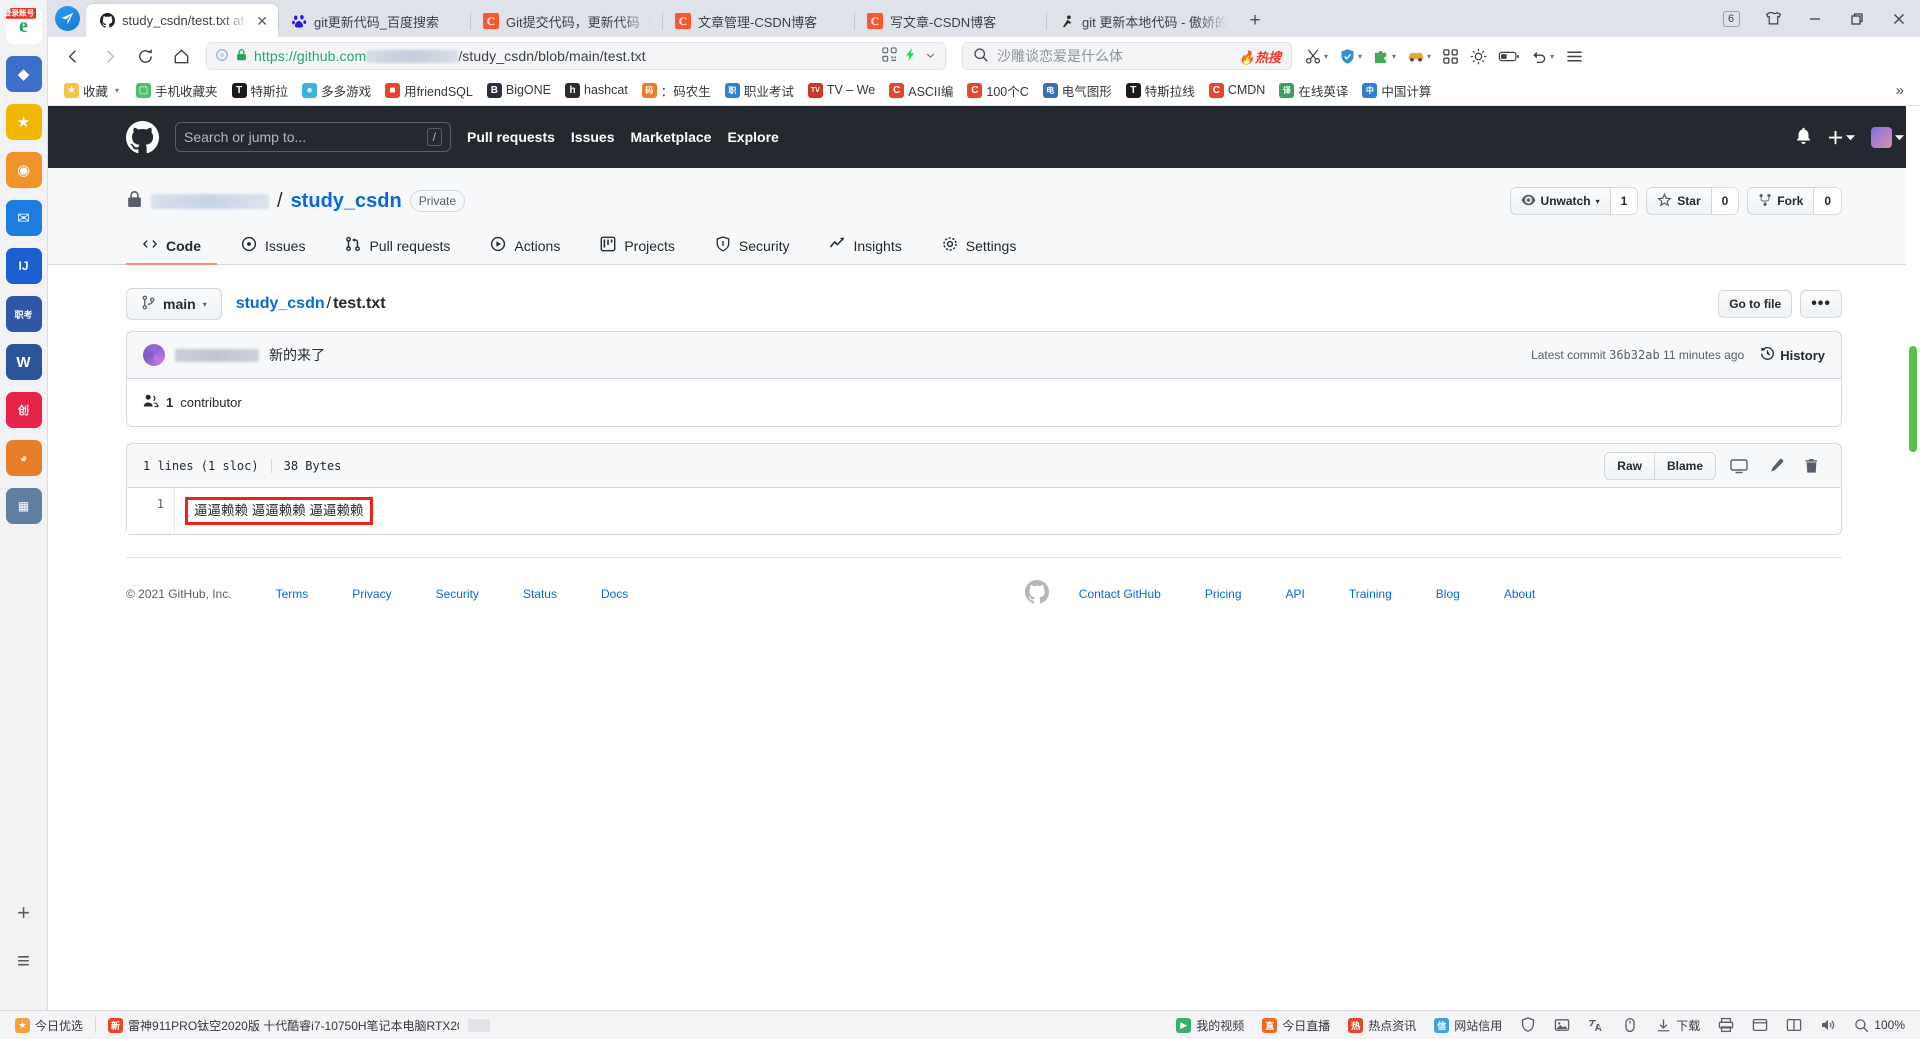 The height and width of the screenshot is (1039, 1920). I want to click on taskbar-translate, so click(1596, 1025).